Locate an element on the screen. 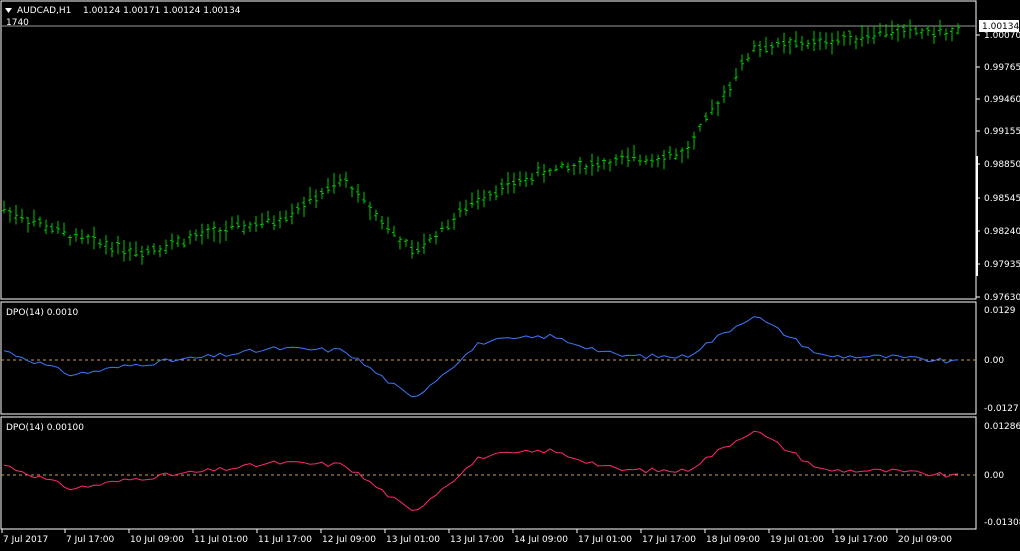  time-label: 11 Jul 01:00 is located at coordinates (221, 540).